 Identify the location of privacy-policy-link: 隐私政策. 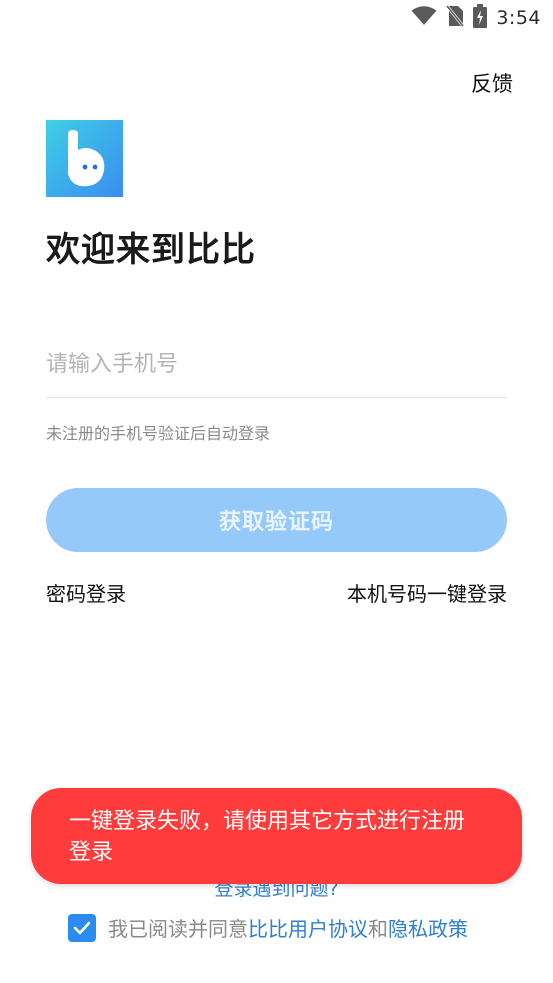
(428, 929).